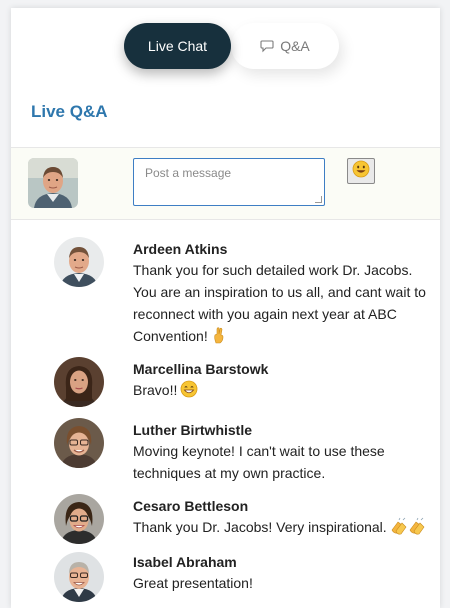 The width and height of the screenshot is (450, 608). I want to click on clapping-hands-icon, so click(409, 529).